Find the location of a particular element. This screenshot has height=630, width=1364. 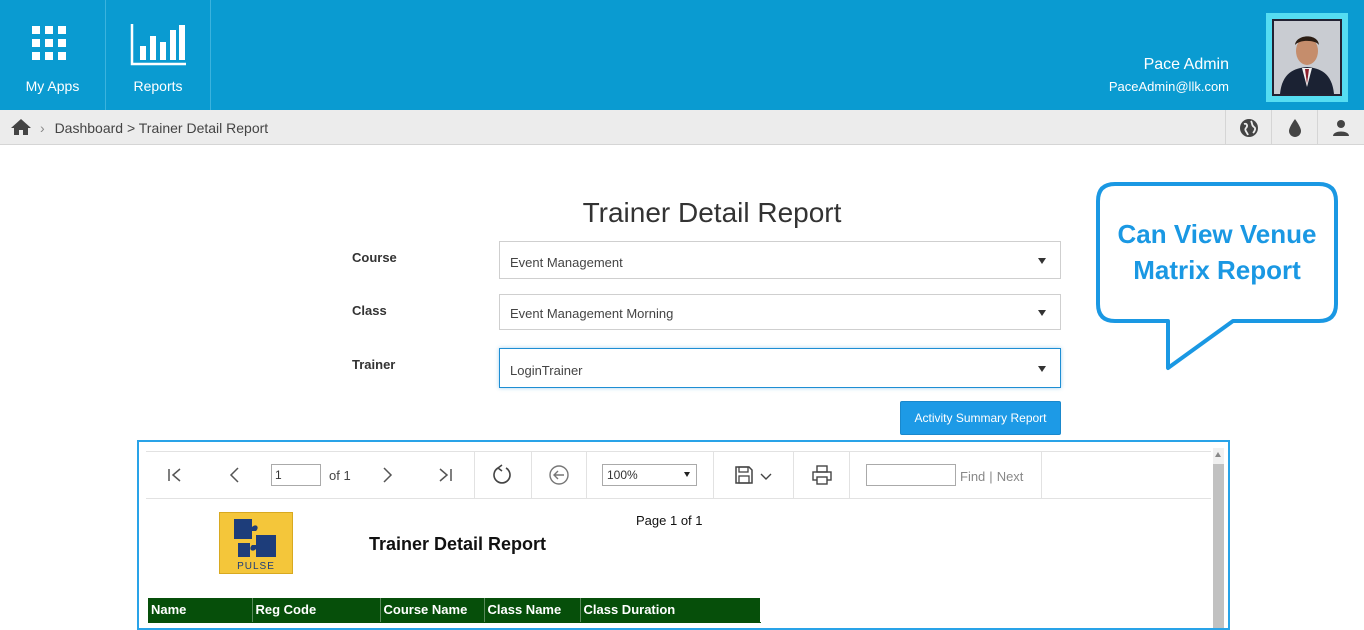

previous-page-icon is located at coordinates (235, 475).